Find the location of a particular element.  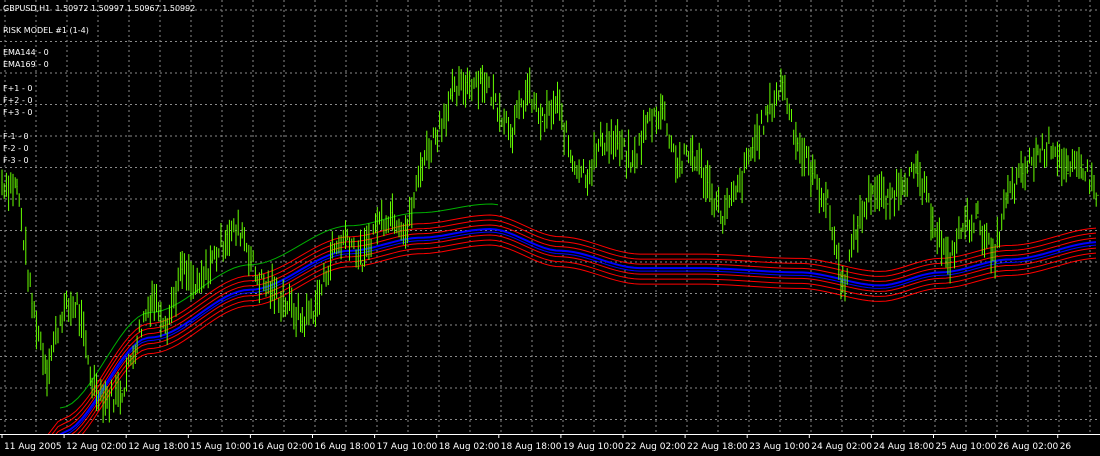

f-plus-1-label: F+1 - 0 is located at coordinates (18, 88).